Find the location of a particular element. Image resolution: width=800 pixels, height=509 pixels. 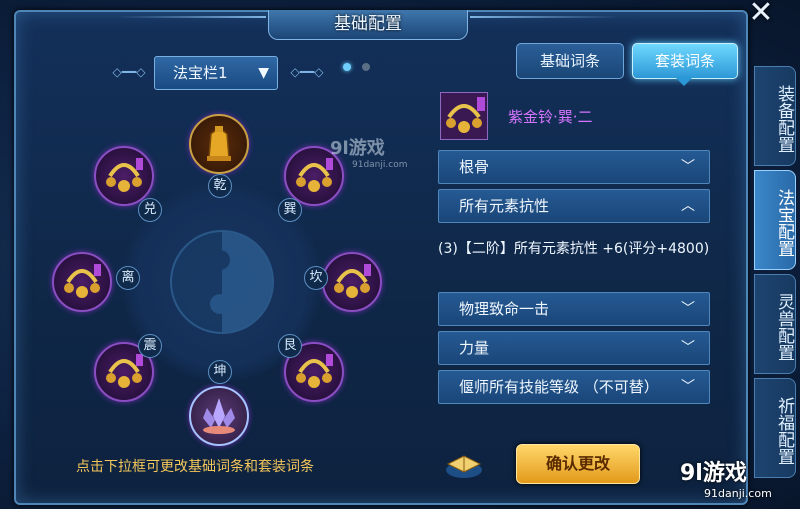

crystal-lotus-icon is located at coordinates (219, 416).